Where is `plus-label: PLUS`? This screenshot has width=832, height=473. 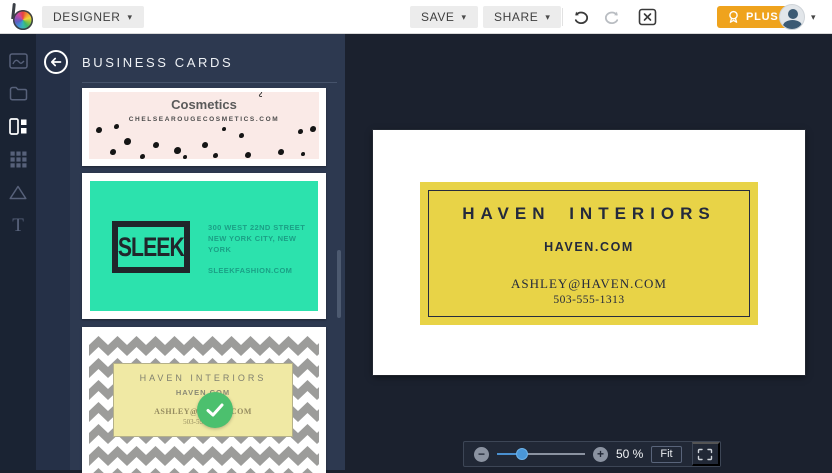
plus-label: PLUS is located at coordinates (762, 17).